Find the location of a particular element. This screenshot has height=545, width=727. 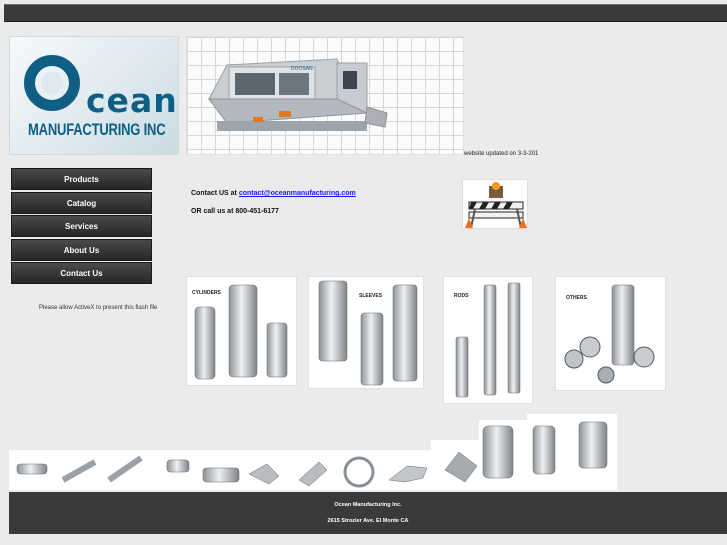

nav-services: Services is located at coordinates (81, 226).